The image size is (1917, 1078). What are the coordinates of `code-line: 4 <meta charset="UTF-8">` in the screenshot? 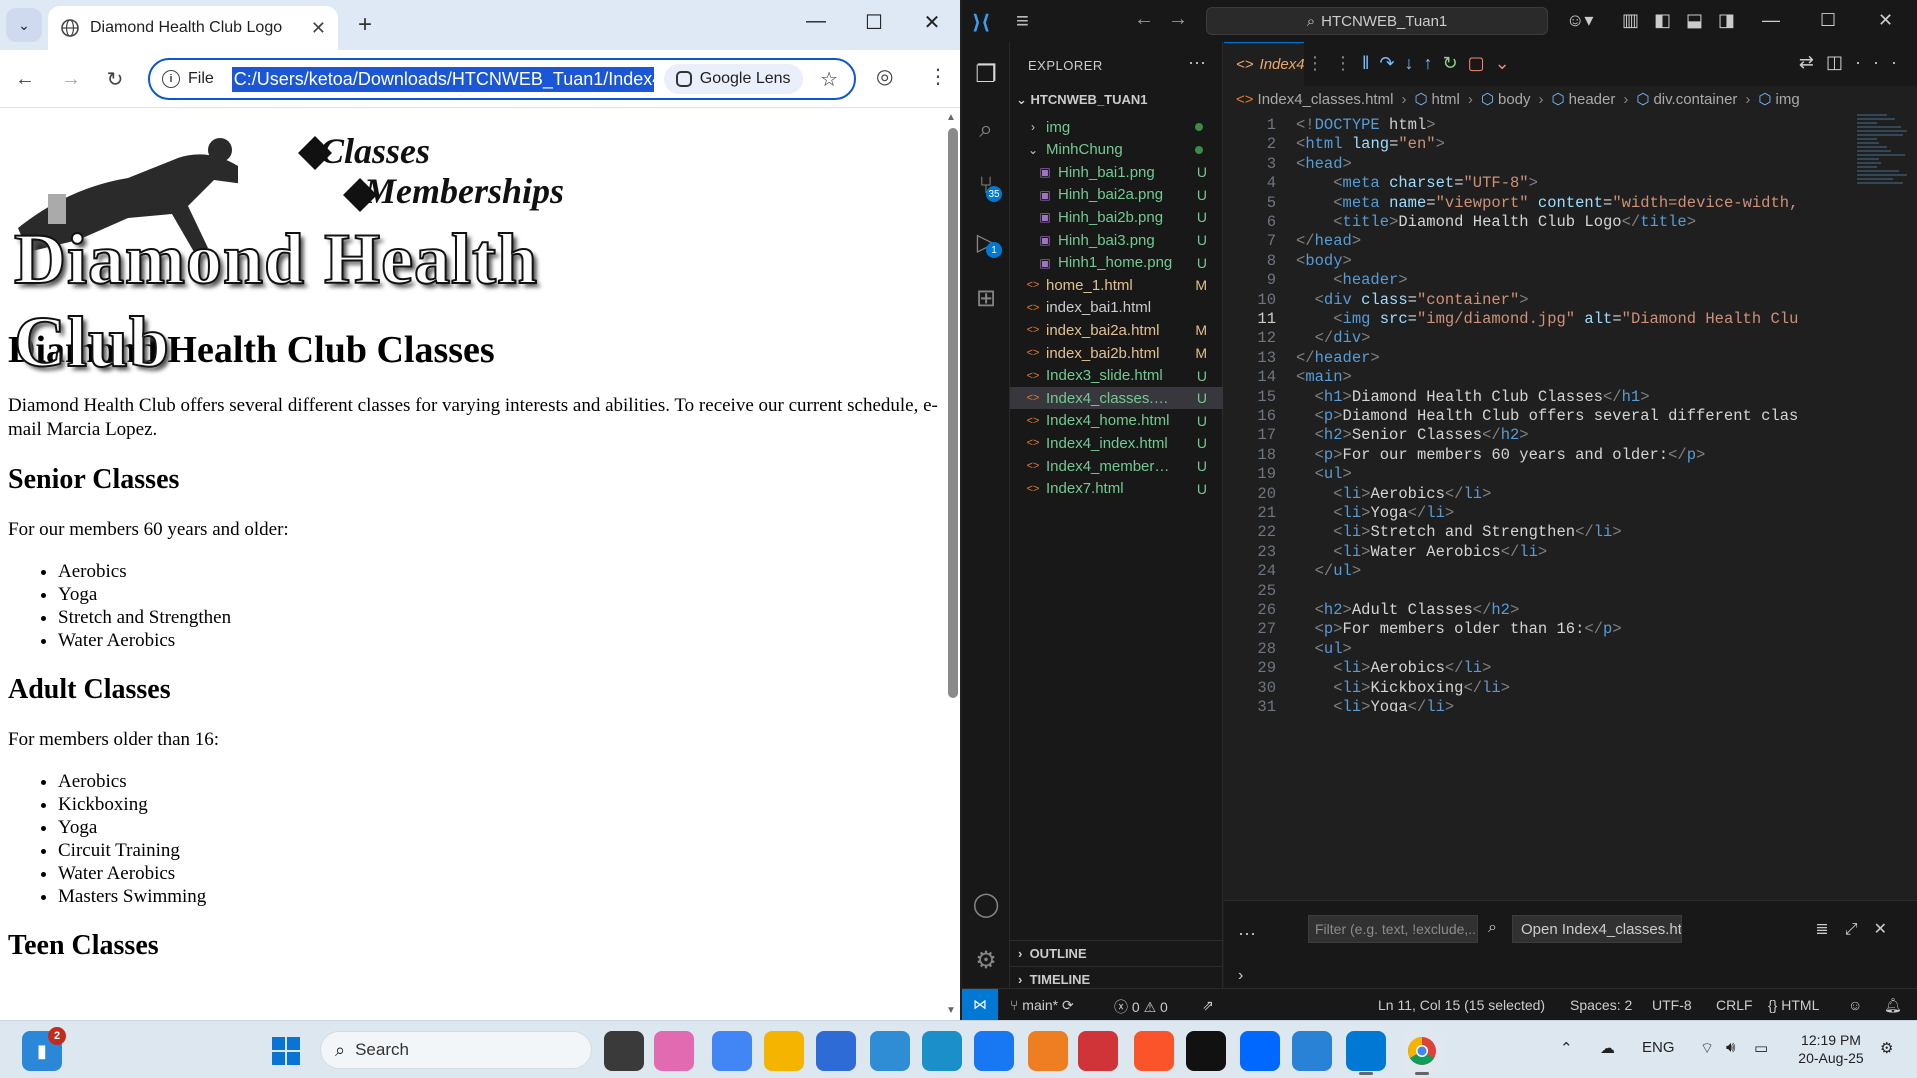 It's located at (1570, 183).